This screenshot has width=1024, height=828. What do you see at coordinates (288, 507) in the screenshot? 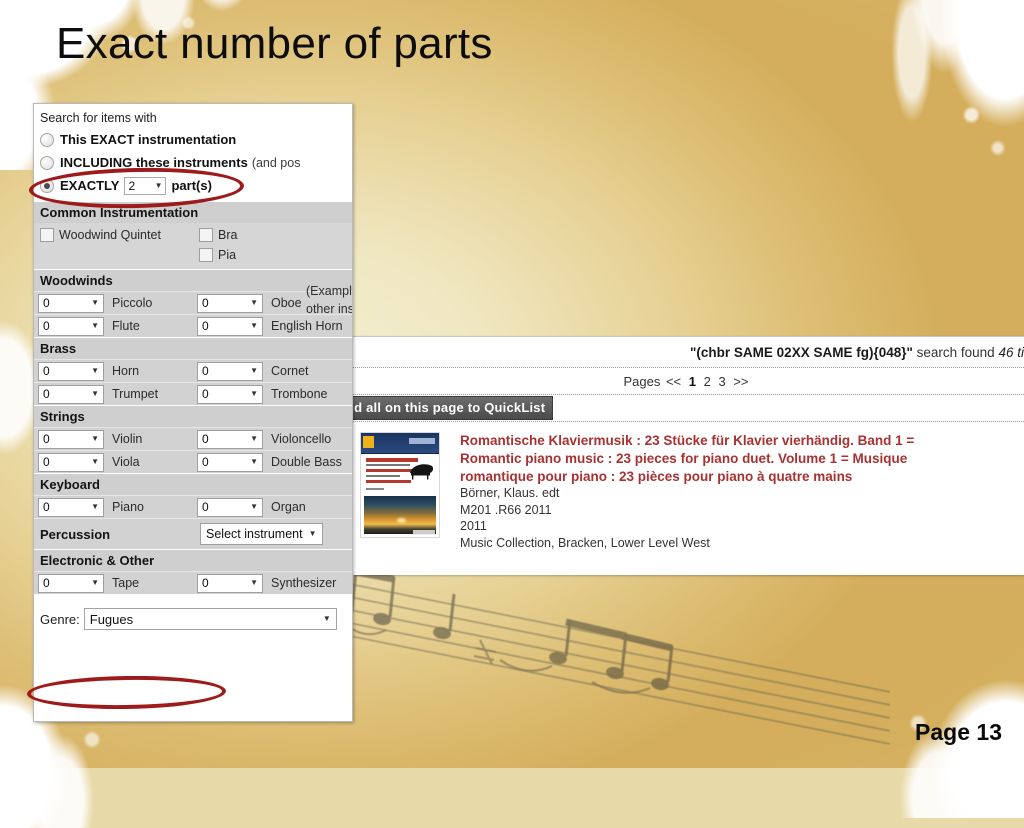
I see `instrument-label: Organ` at bounding box center [288, 507].